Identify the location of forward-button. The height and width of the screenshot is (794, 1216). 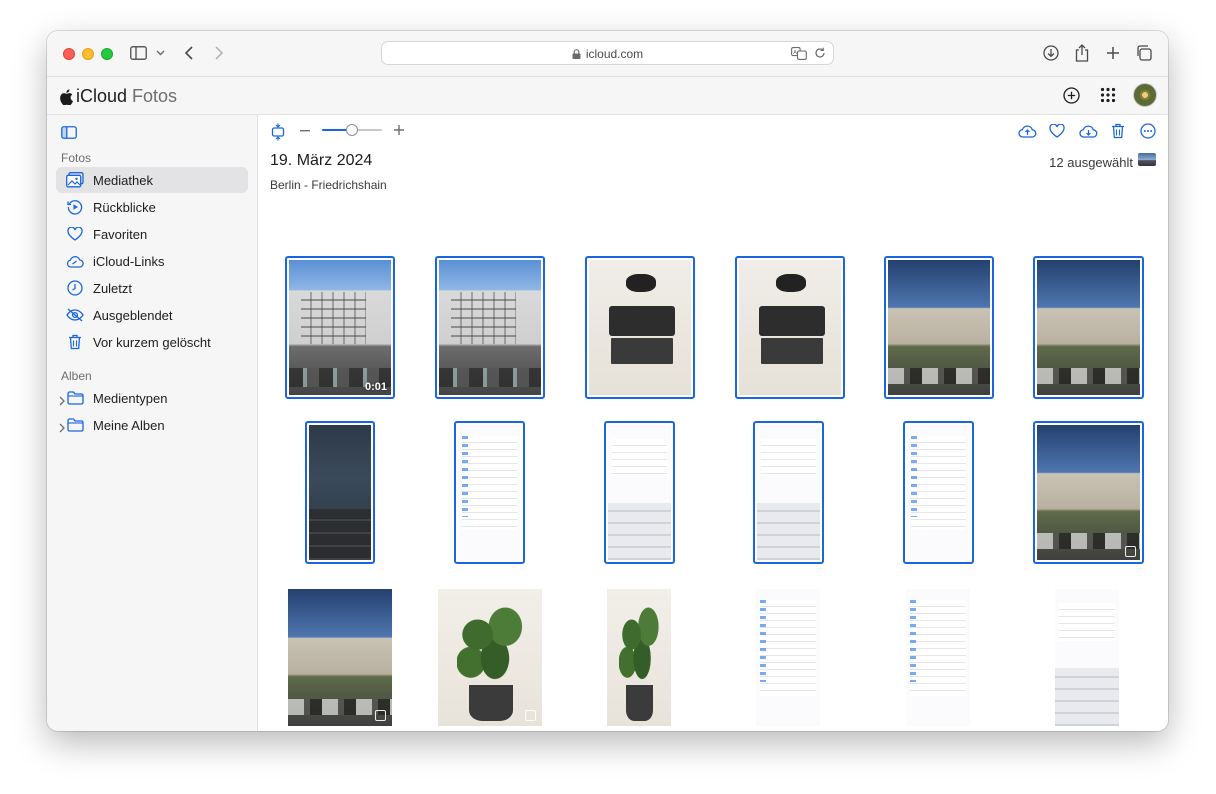
(219, 53).